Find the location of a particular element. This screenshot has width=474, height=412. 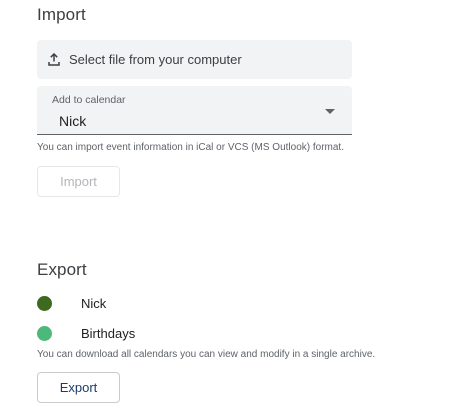

calendar-entry-birthdays: Birthdays is located at coordinates (86, 333).